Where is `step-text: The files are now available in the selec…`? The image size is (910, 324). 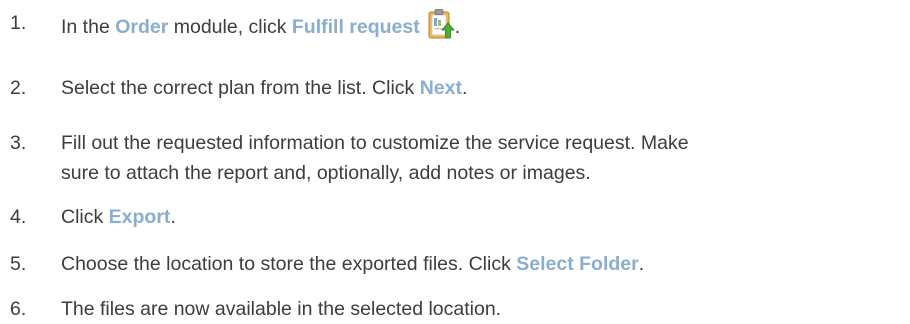 step-text: The files are now available in the selec… is located at coordinates (281, 309).